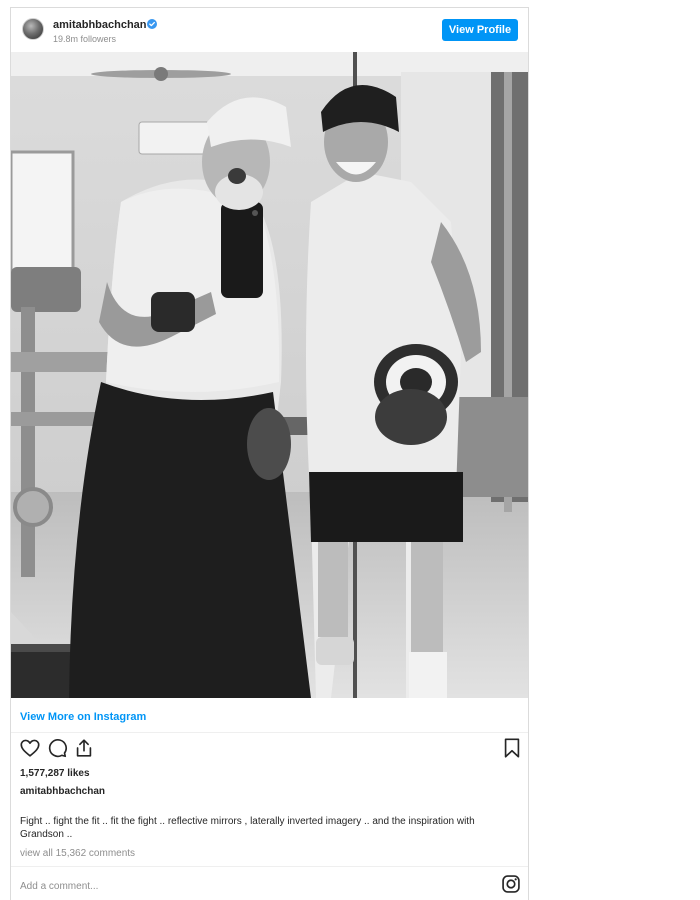  Describe the element at coordinates (240, 886) in the screenshot. I see `add-comment-input` at that location.